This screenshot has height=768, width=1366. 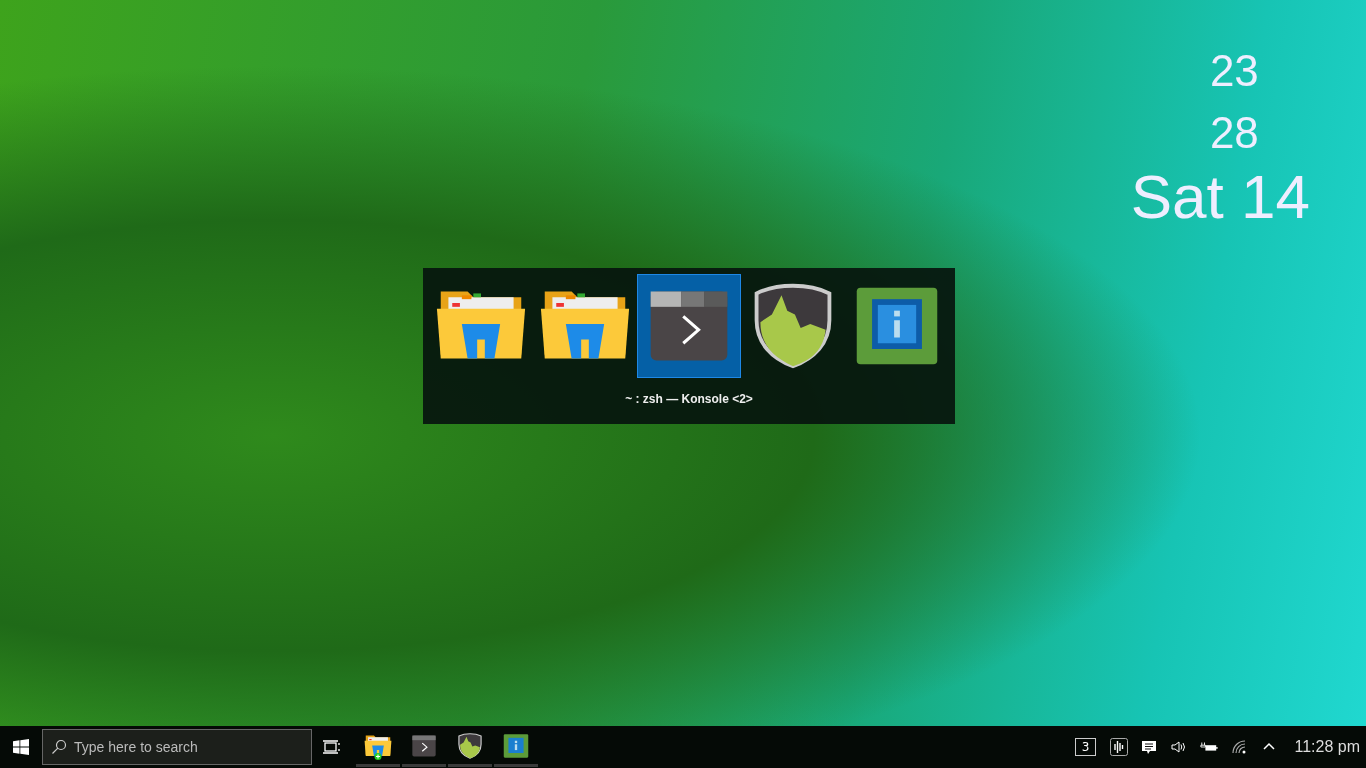 I want to click on task-view-icon, so click(x=332, y=747).